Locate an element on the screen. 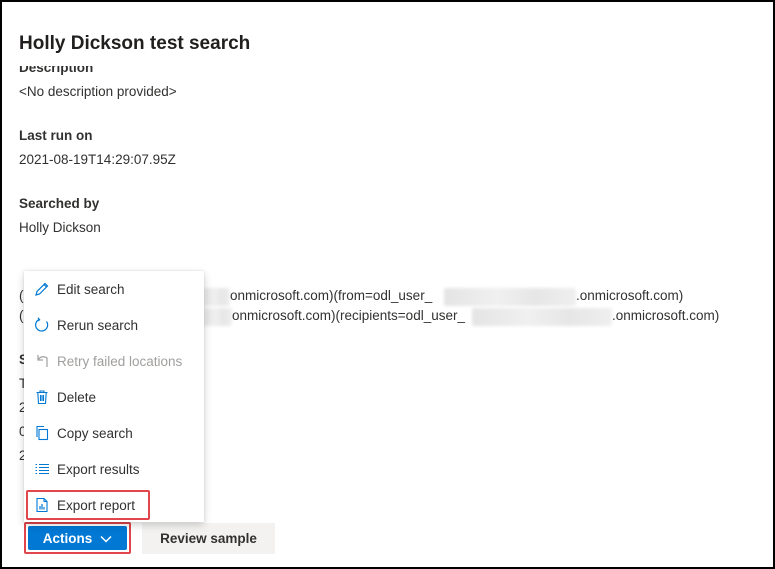 This screenshot has width=775, height=569. conditions-line1-prefix: ( is located at coordinates (21, 295).